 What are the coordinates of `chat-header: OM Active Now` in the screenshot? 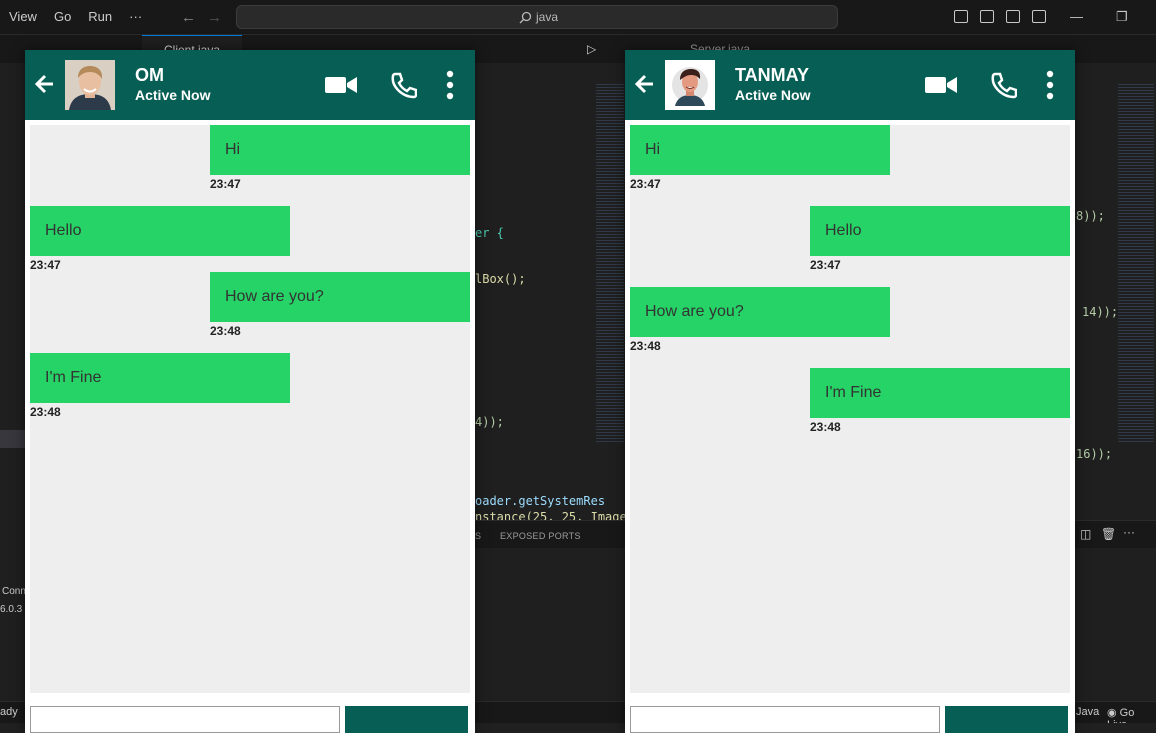 It's located at (250, 85).